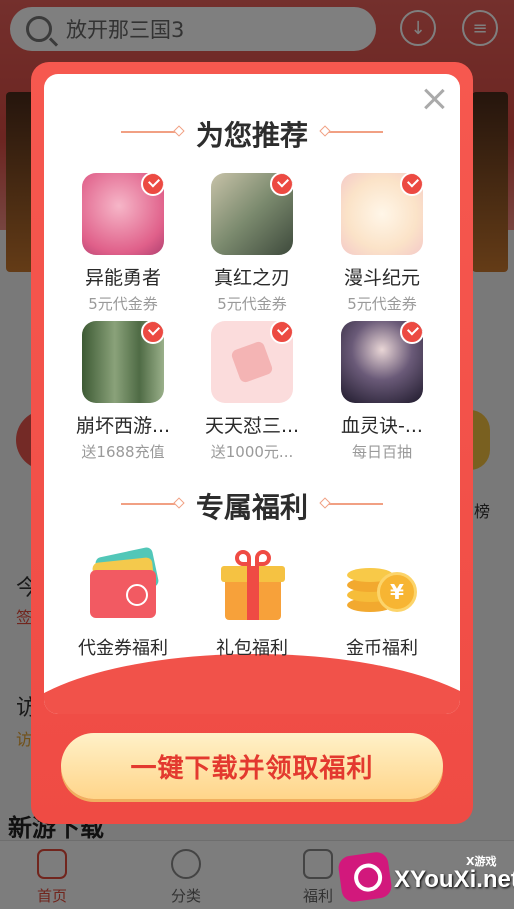  I want to click on perks-title: 专属福利, so click(251, 507).